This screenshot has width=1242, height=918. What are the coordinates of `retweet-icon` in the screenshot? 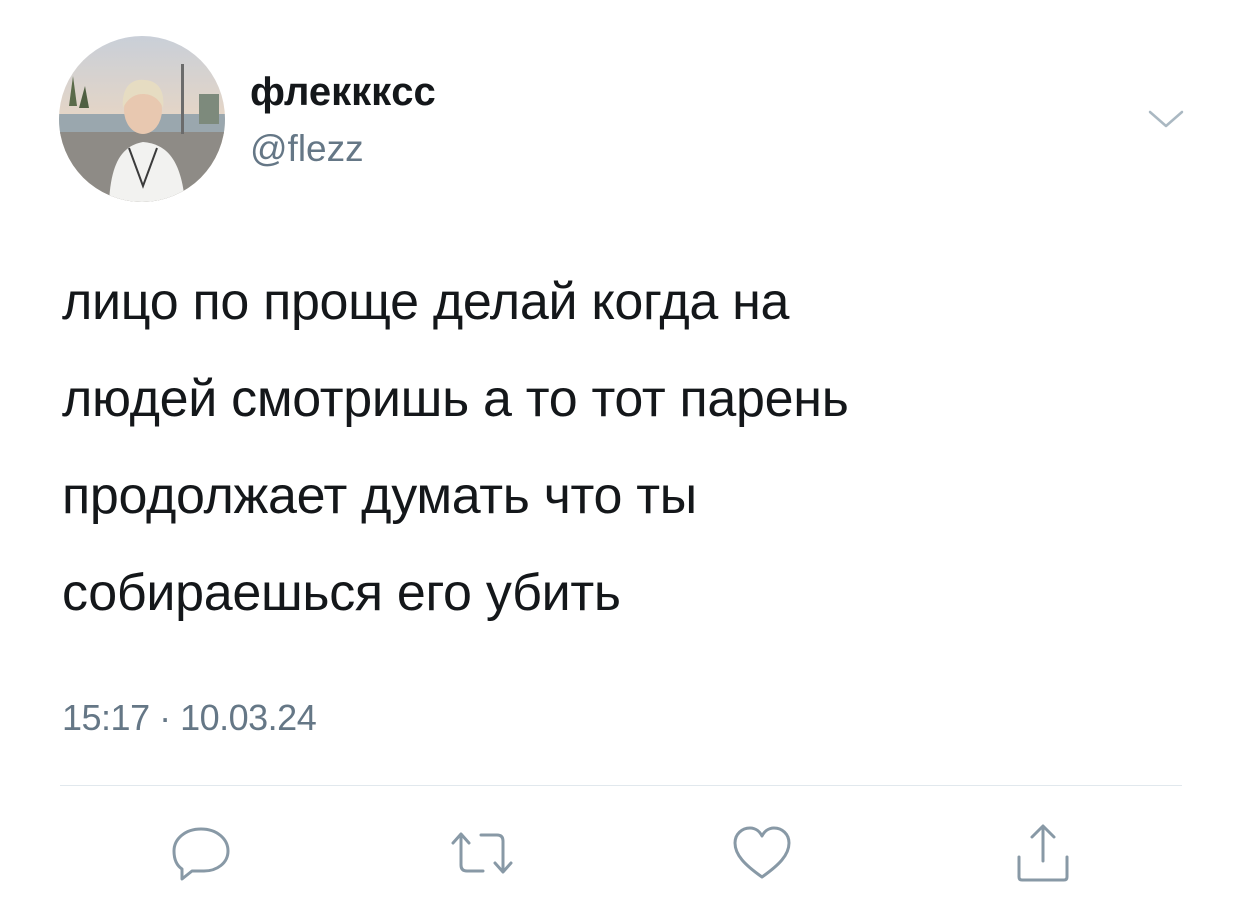 It's located at (482, 853).